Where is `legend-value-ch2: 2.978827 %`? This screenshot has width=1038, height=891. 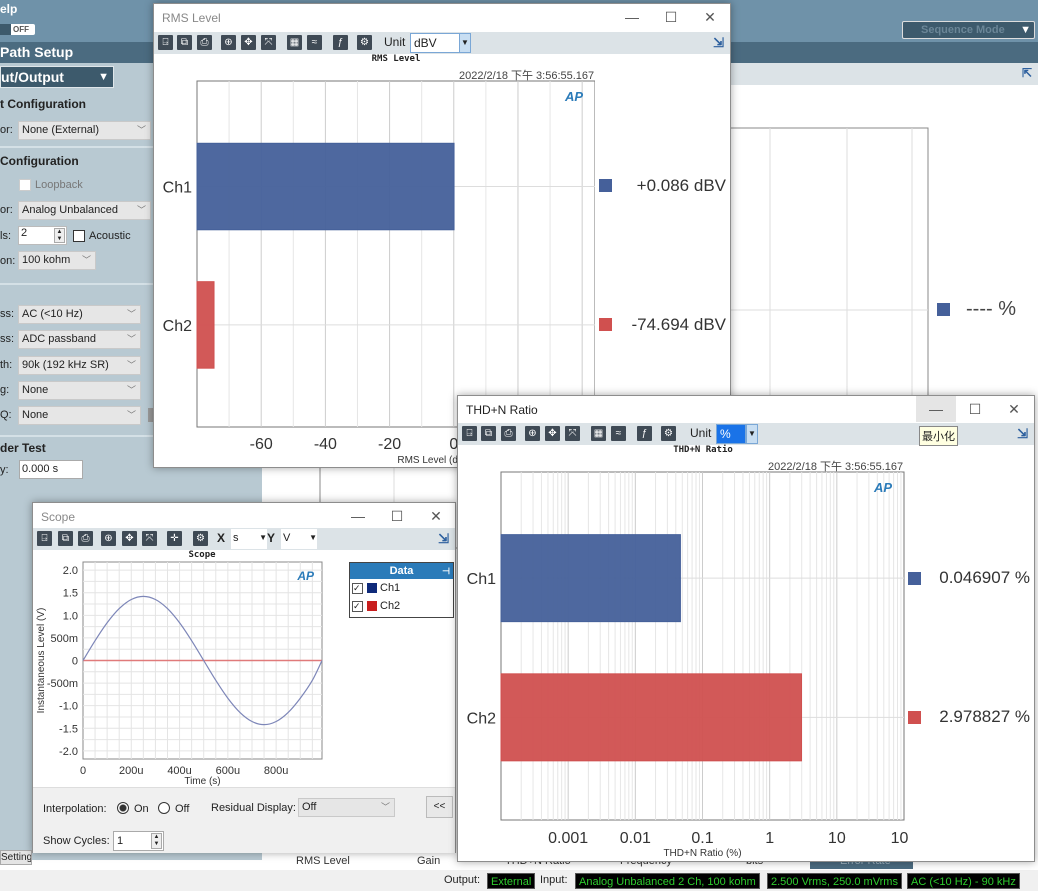
legend-value-ch2: 2.978827 % is located at coordinates (984, 716).